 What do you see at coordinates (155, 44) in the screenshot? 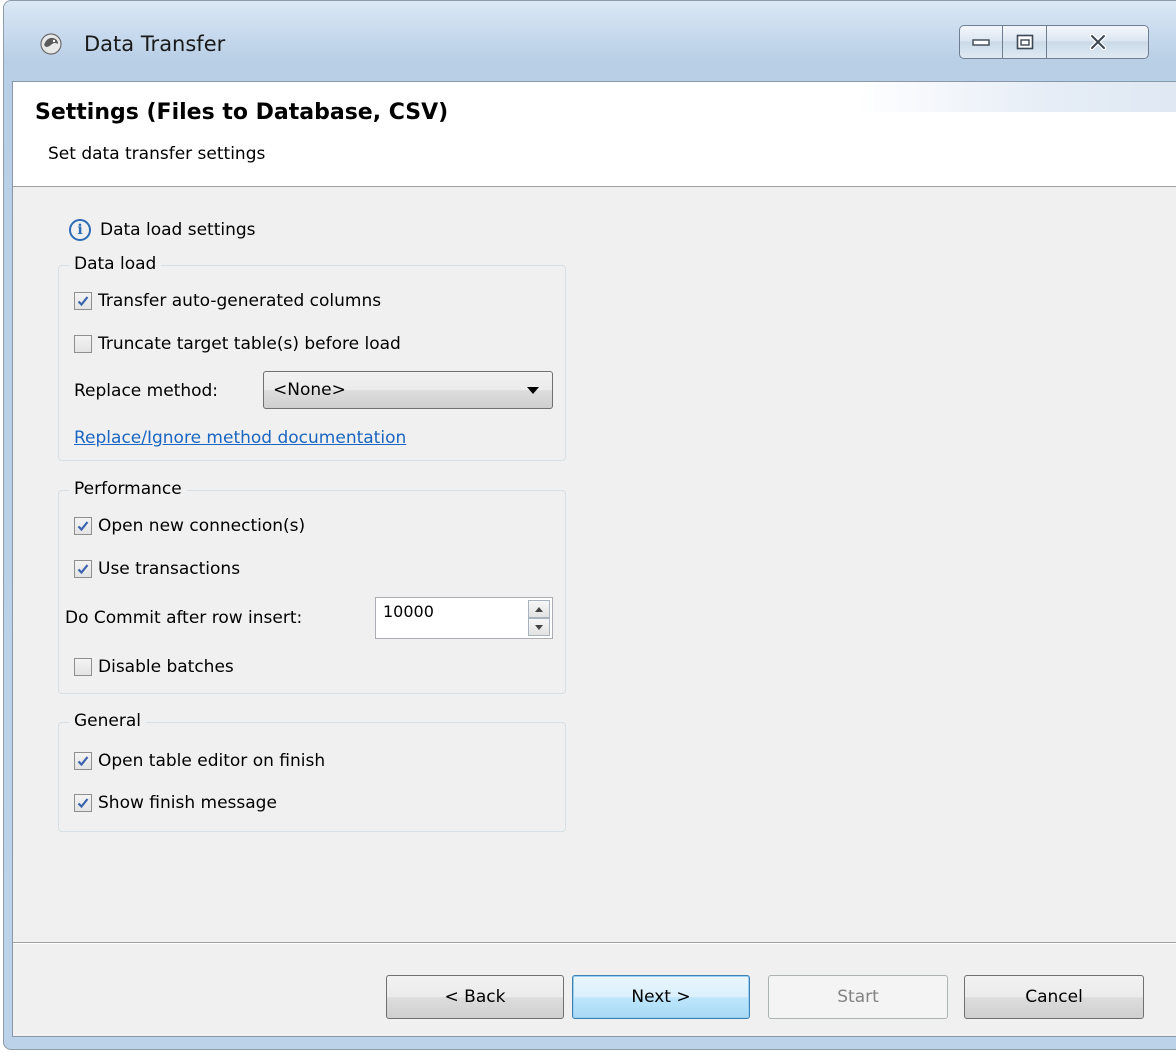
I see `window-title: Data Transfer` at bounding box center [155, 44].